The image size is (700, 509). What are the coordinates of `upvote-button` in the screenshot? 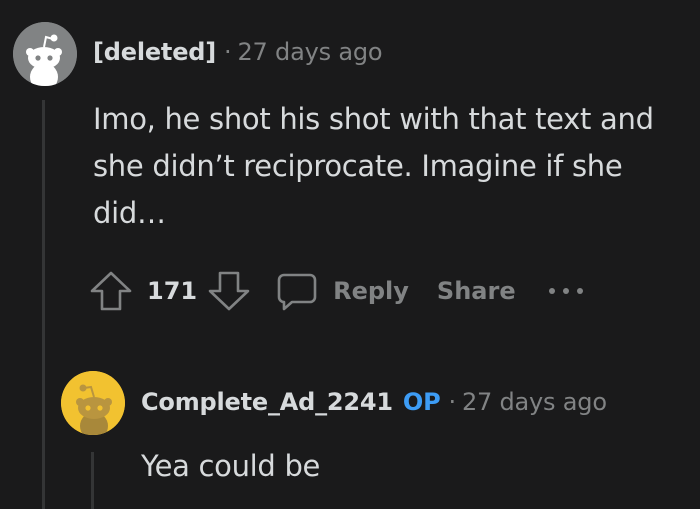 It's located at (111, 291).